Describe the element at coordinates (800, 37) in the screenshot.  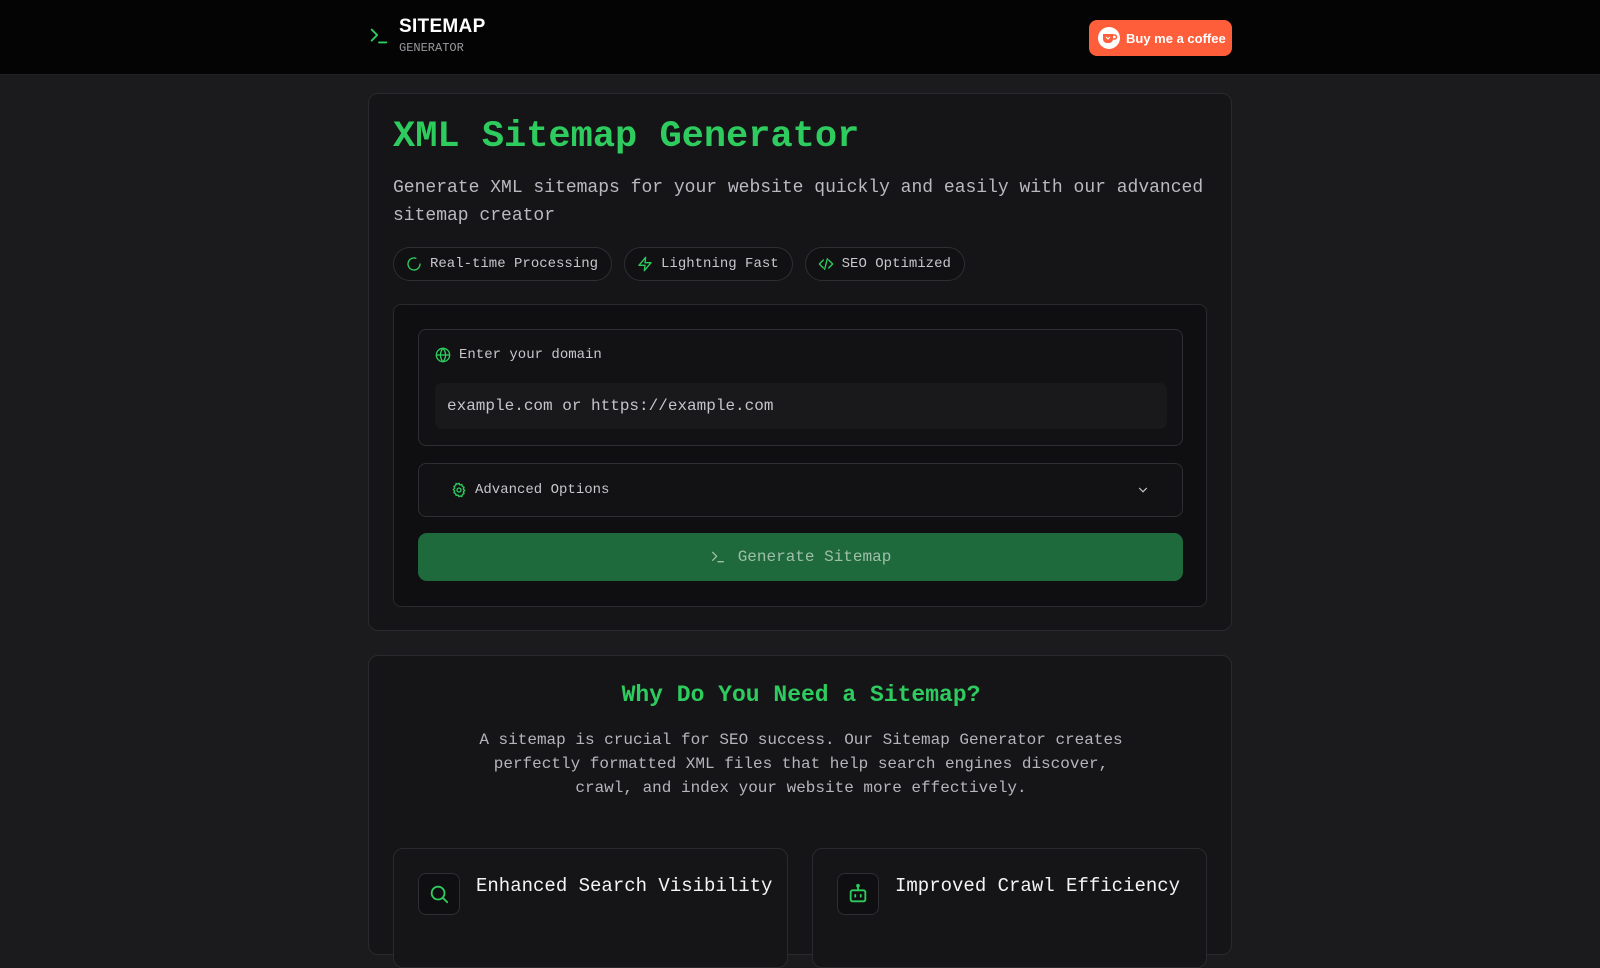
I see `top-navbar: SITEMAP GENERATOR Buy me a coffee` at that location.